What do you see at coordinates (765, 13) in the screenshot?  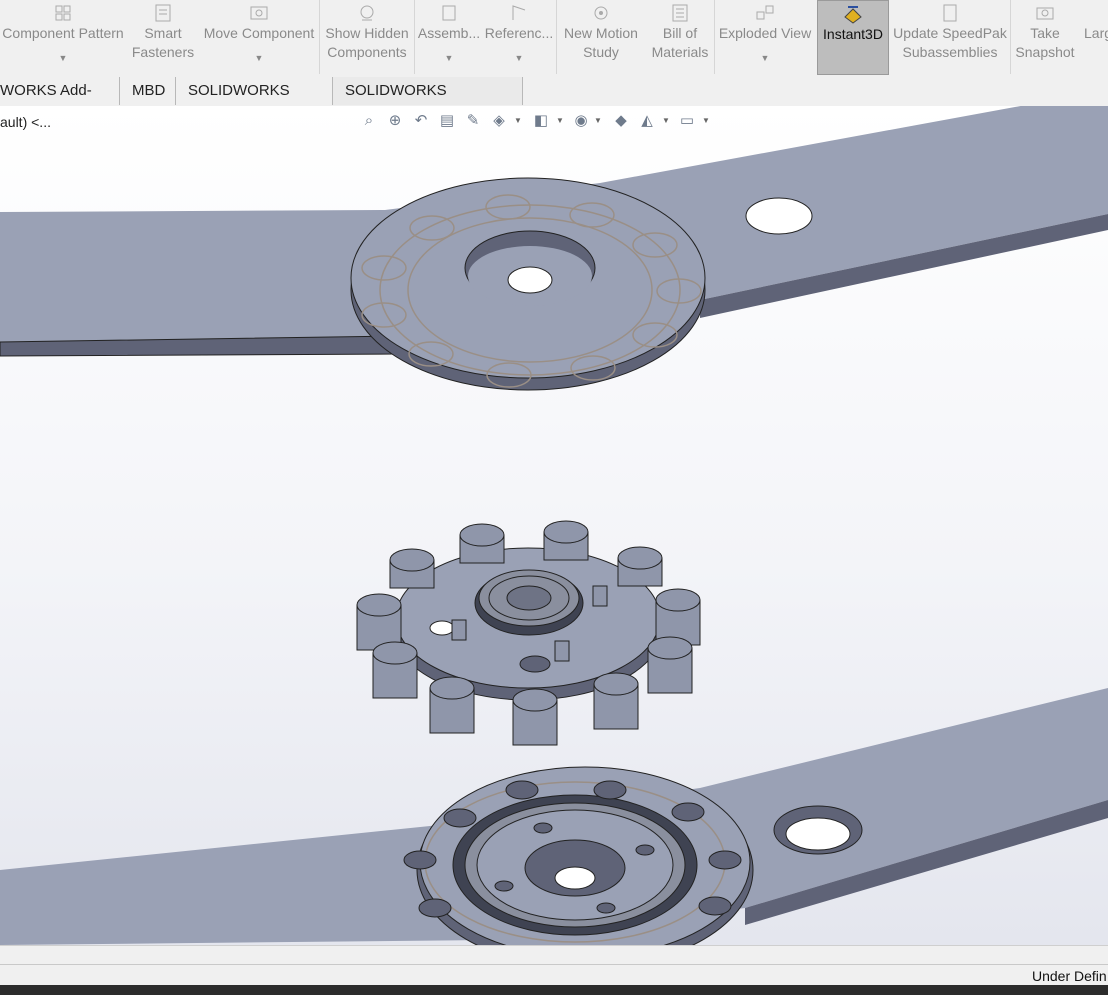 I see `exploded-icon` at bounding box center [765, 13].